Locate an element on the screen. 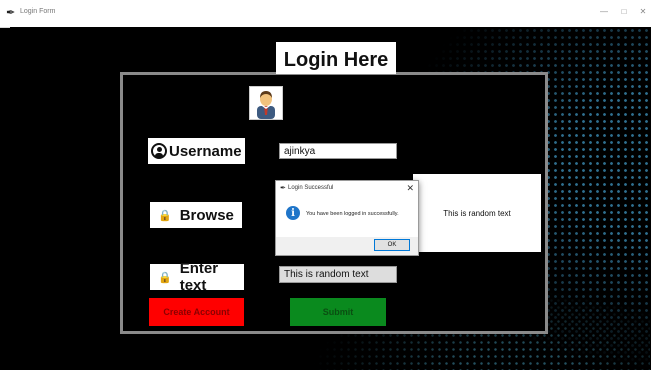  ok-button: OK is located at coordinates (392, 245).